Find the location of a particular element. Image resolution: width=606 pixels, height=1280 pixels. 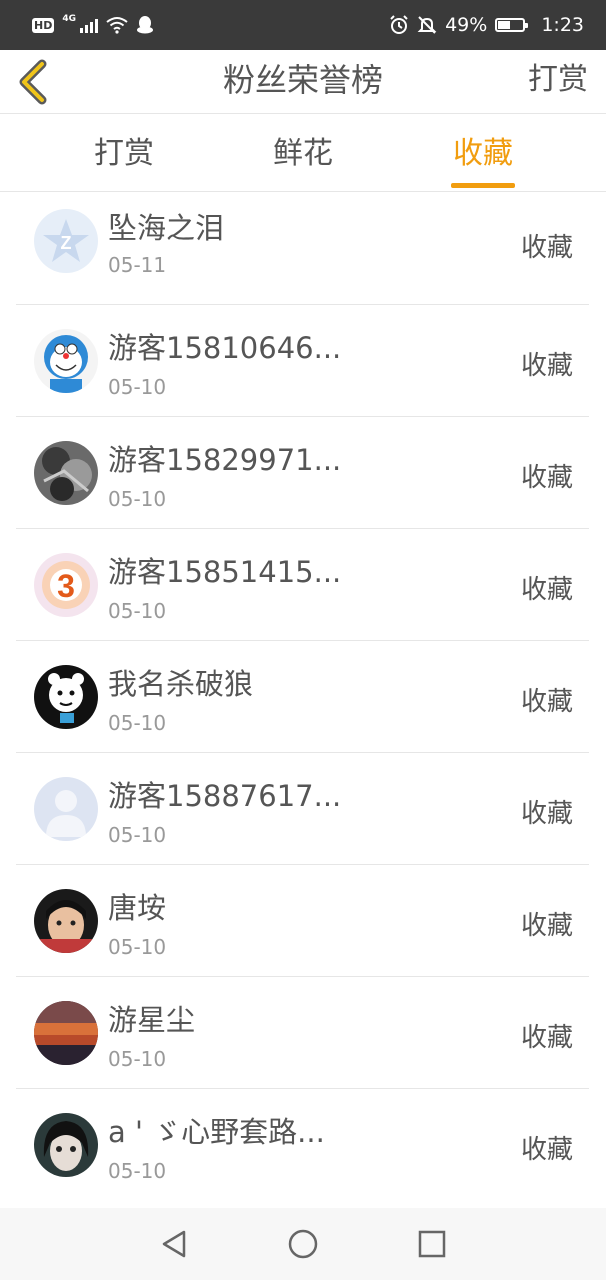

alarm-icon is located at coordinates (399, 24).